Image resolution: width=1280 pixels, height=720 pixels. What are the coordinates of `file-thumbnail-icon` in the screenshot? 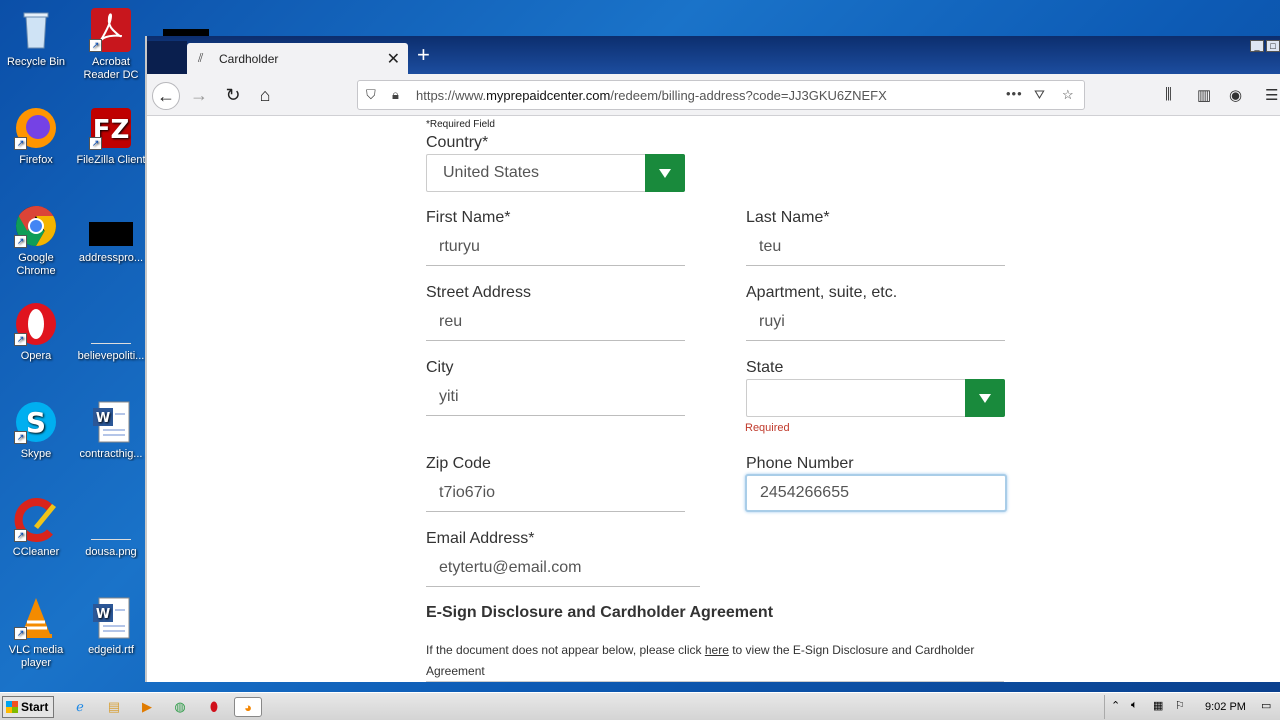 It's located at (111, 226).